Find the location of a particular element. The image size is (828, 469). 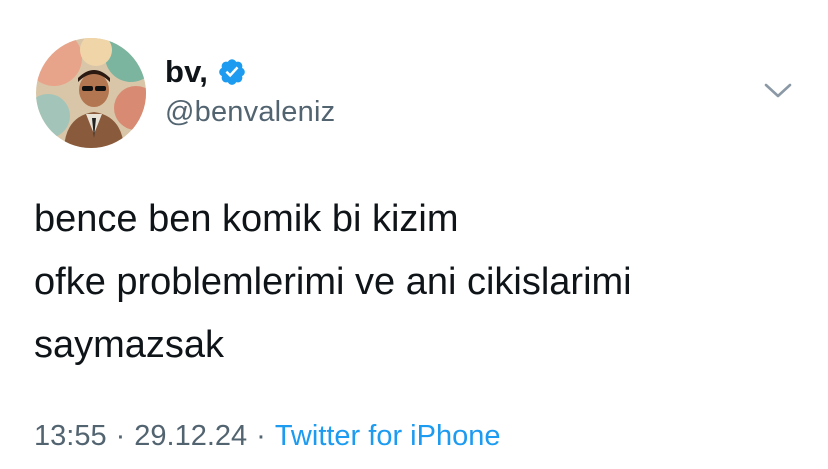

avatar is located at coordinates (91, 93).